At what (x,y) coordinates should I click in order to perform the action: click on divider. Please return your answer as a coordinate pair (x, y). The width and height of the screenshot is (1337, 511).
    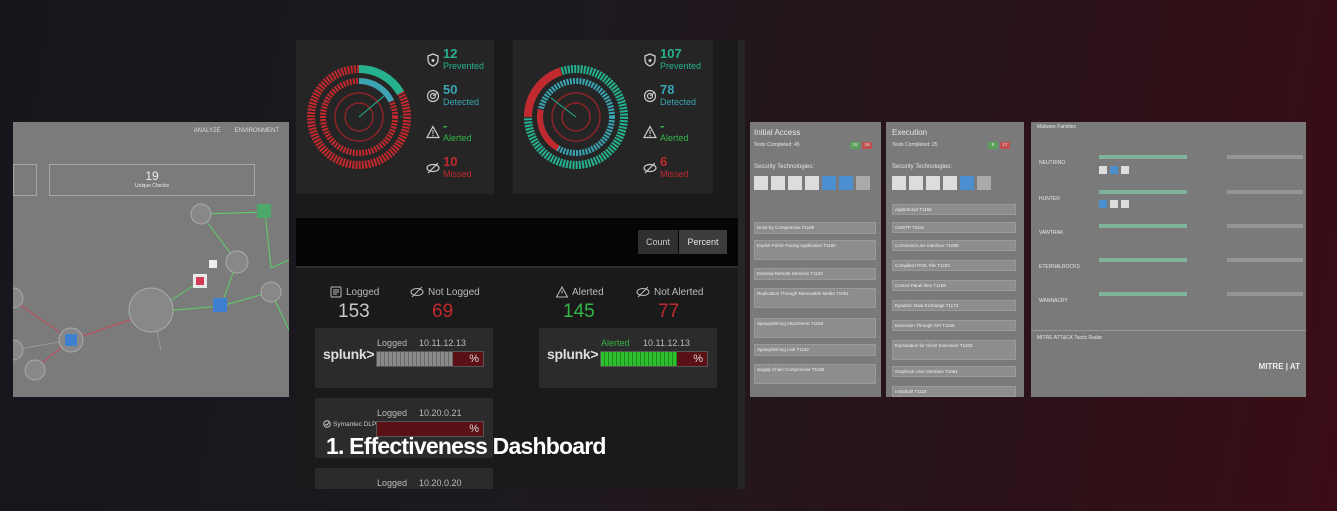
    Looking at the image, I should click on (1168, 330).